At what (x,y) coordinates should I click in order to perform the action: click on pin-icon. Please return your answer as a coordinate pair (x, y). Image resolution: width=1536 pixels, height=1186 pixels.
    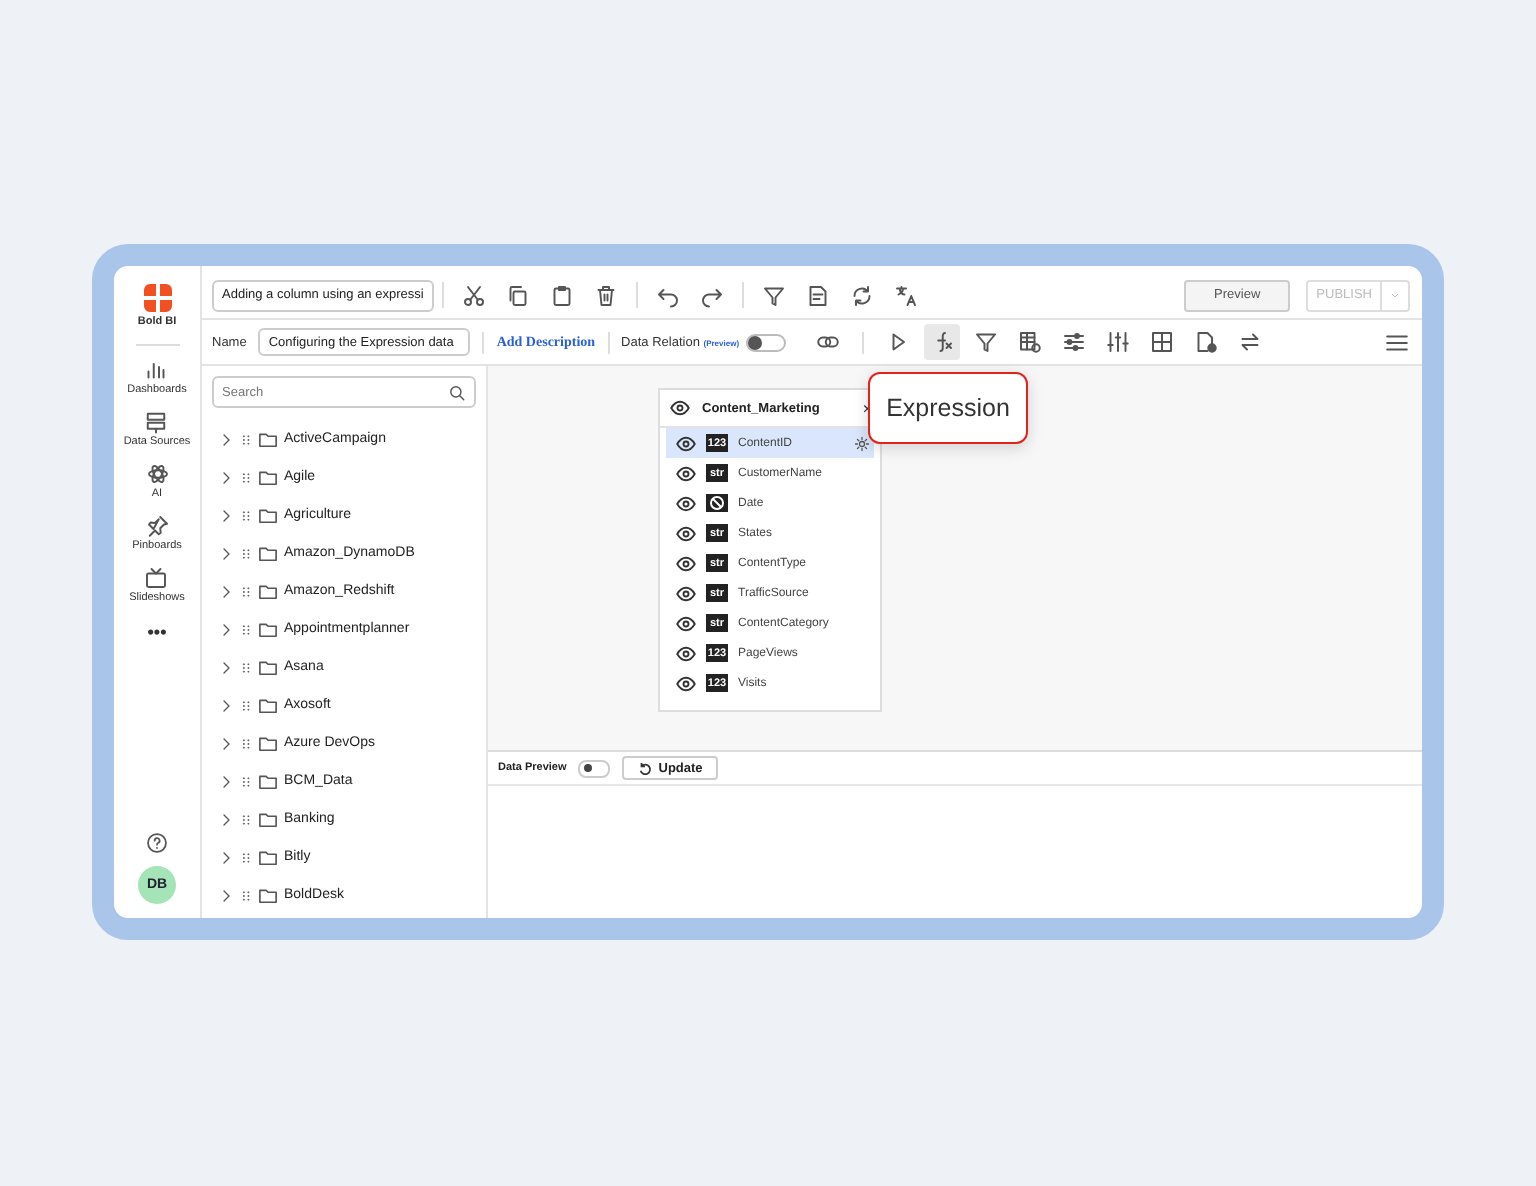
    Looking at the image, I should click on (157, 526).